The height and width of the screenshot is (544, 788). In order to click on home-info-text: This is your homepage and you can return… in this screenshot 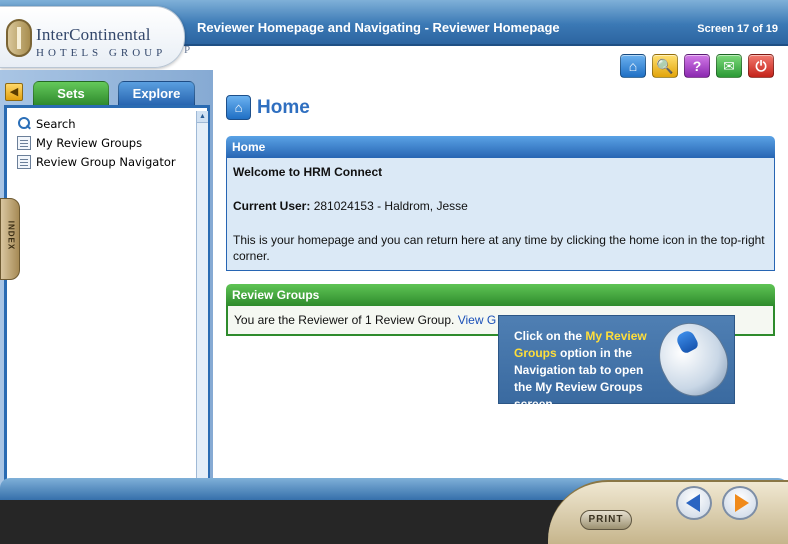, I will do `click(499, 248)`.